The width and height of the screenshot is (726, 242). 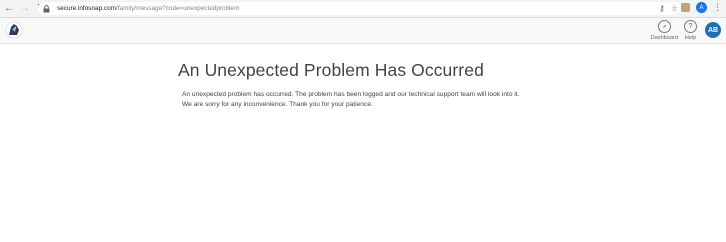 What do you see at coordinates (717, 7) in the screenshot?
I see `browser-menu-icon: ⋮` at bounding box center [717, 7].